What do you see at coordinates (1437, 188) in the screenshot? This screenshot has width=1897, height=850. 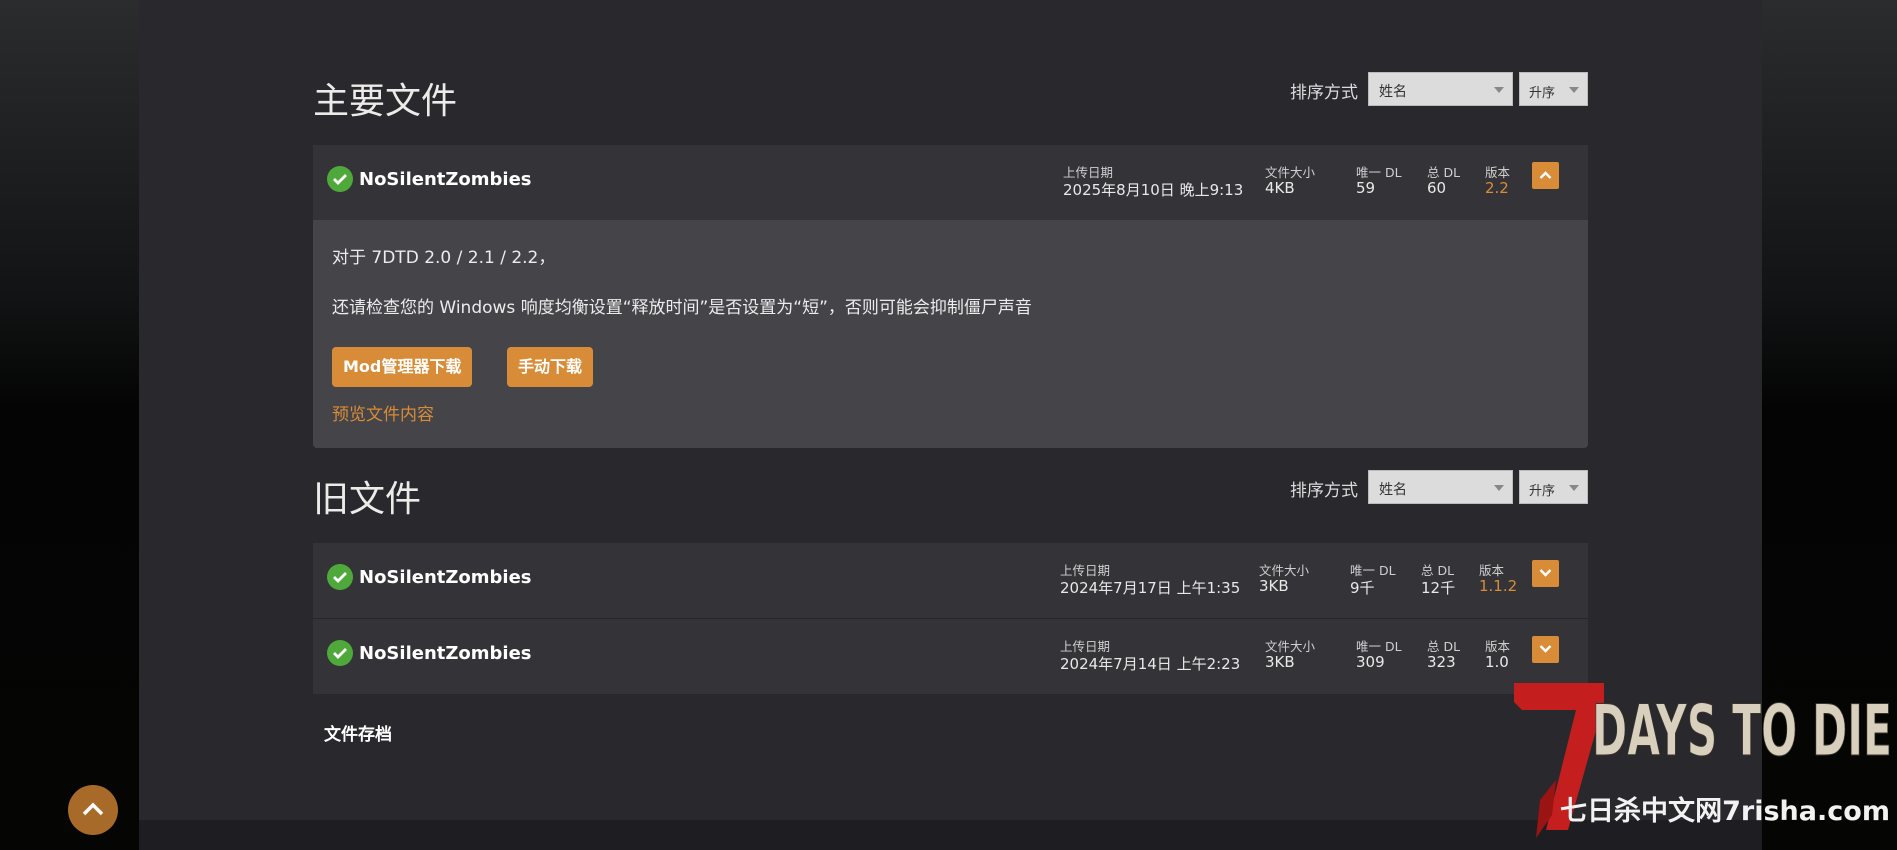 I see `total-dl-value: 60` at bounding box center [1437, 188].